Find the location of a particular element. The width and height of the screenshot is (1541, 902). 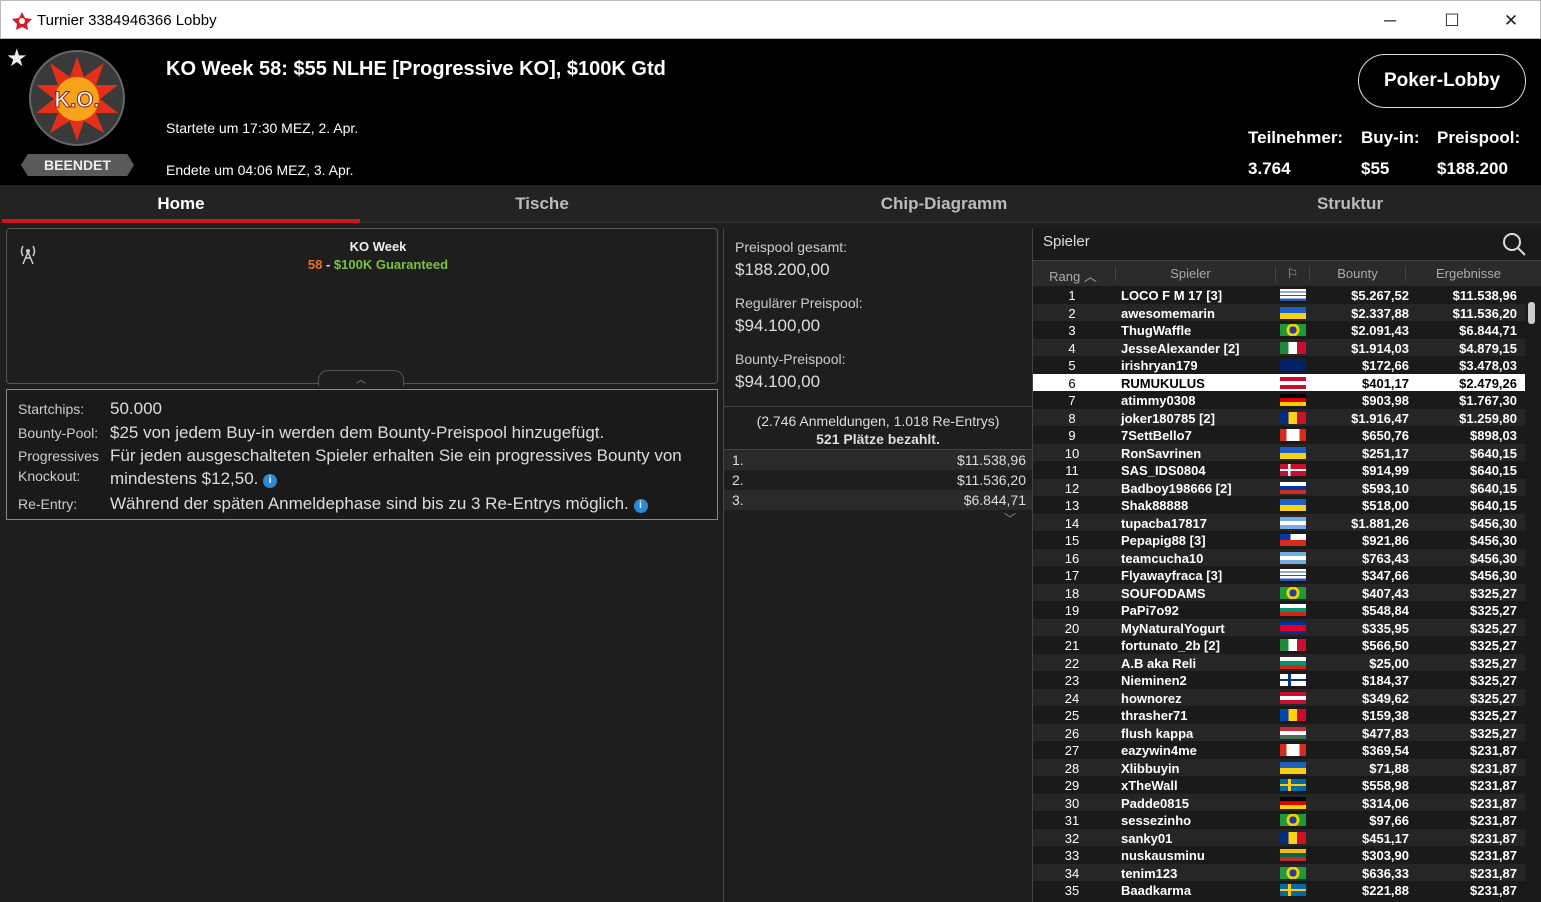

player-row: 11 SAS_IDS0804 $914,99 $640,15 is located at coordinates (1279, 470).